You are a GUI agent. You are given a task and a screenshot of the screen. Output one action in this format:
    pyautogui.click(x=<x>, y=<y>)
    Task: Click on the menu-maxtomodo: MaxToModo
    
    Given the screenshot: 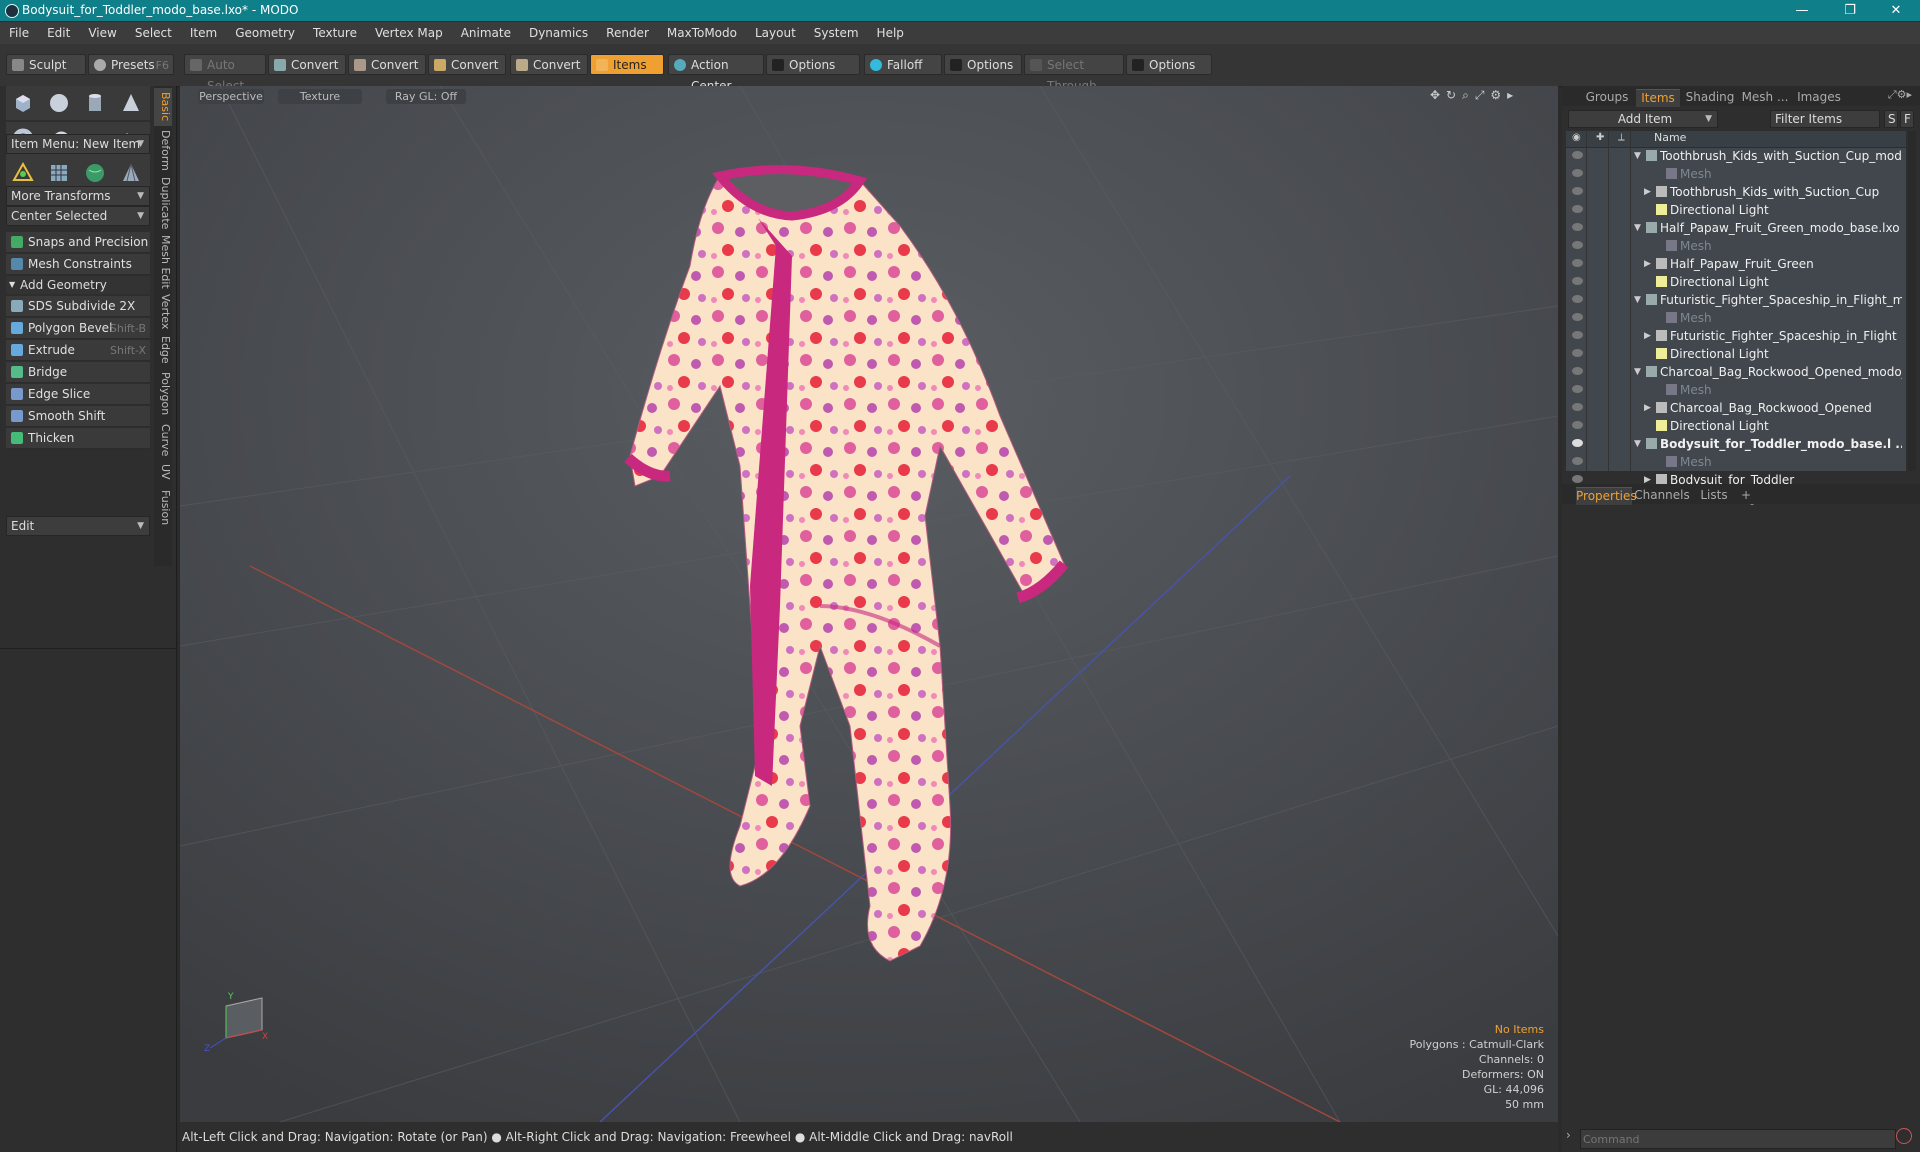 What is the action you would take?
    pyautogui.click(x=702, y=33)
    